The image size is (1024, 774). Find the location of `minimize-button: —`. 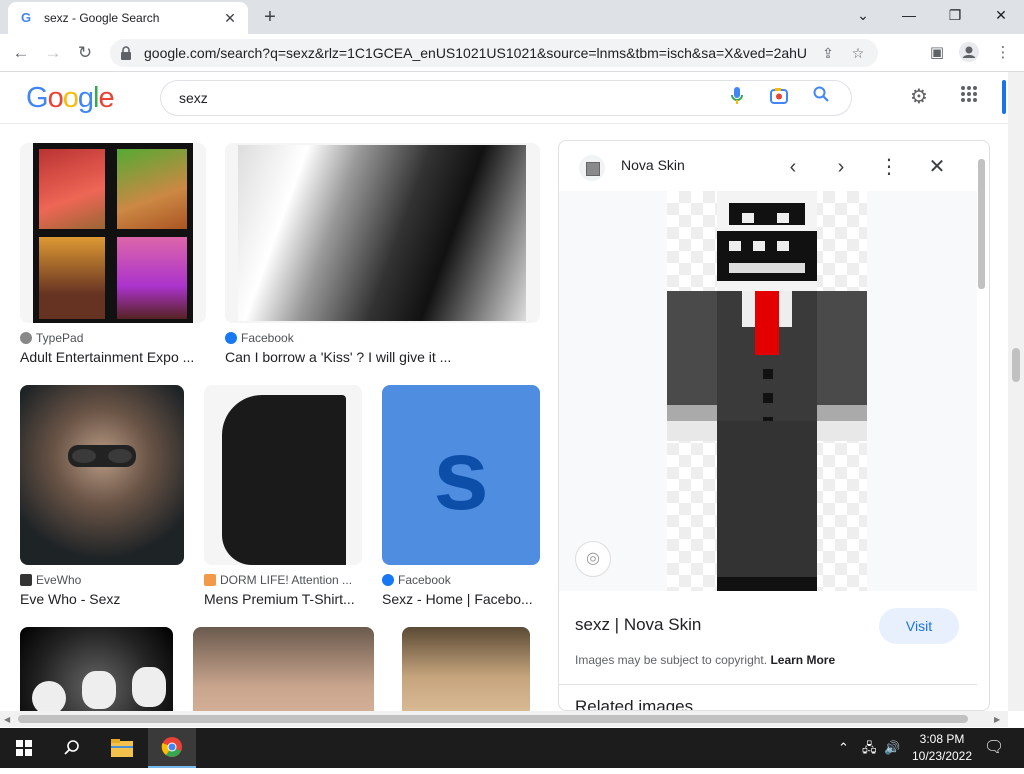

minimize-button: — is located at coordinates (909, 15).